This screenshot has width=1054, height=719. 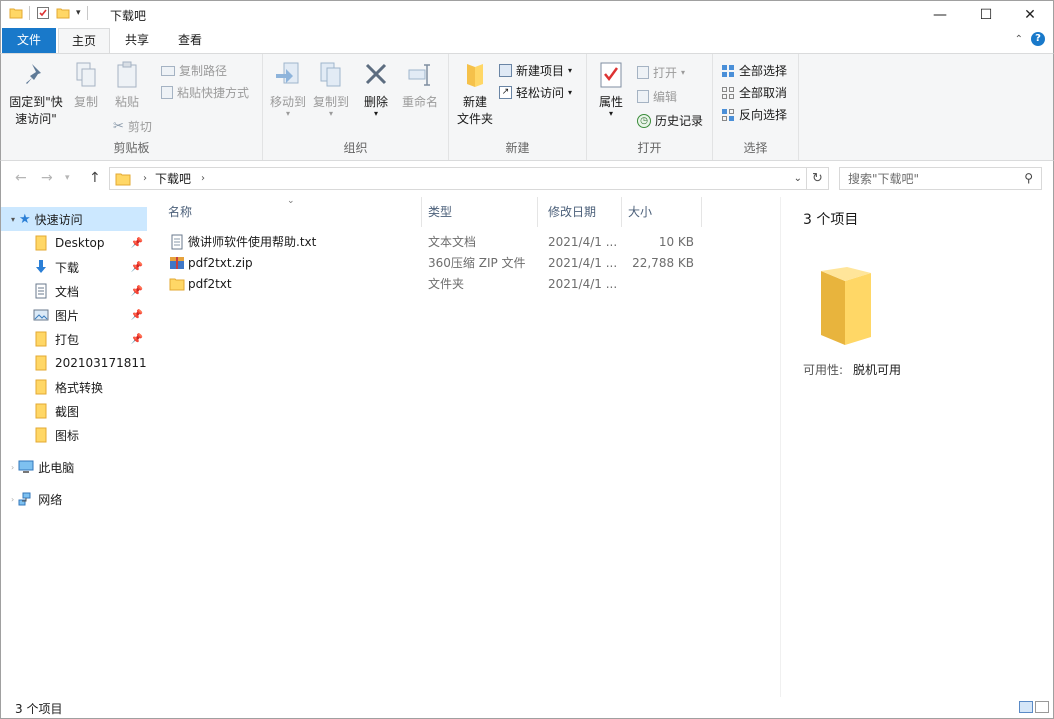 I want to click on tab-view: 查看, so click(x=190, y=40).